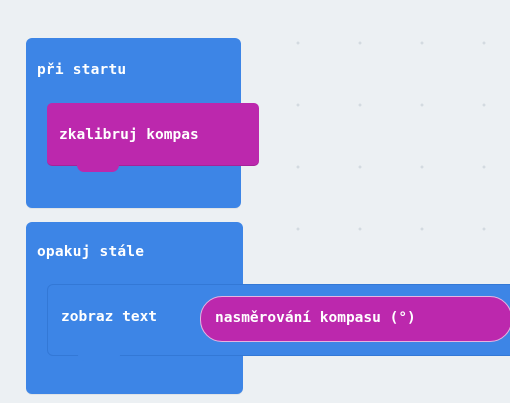 This screenshot has height=403, width=510. What do you see at coordinates (129, 135) in the screenshot?
I see `calibrate-compass-label: zkalibruj kompas` at bounding box center [129, 135].